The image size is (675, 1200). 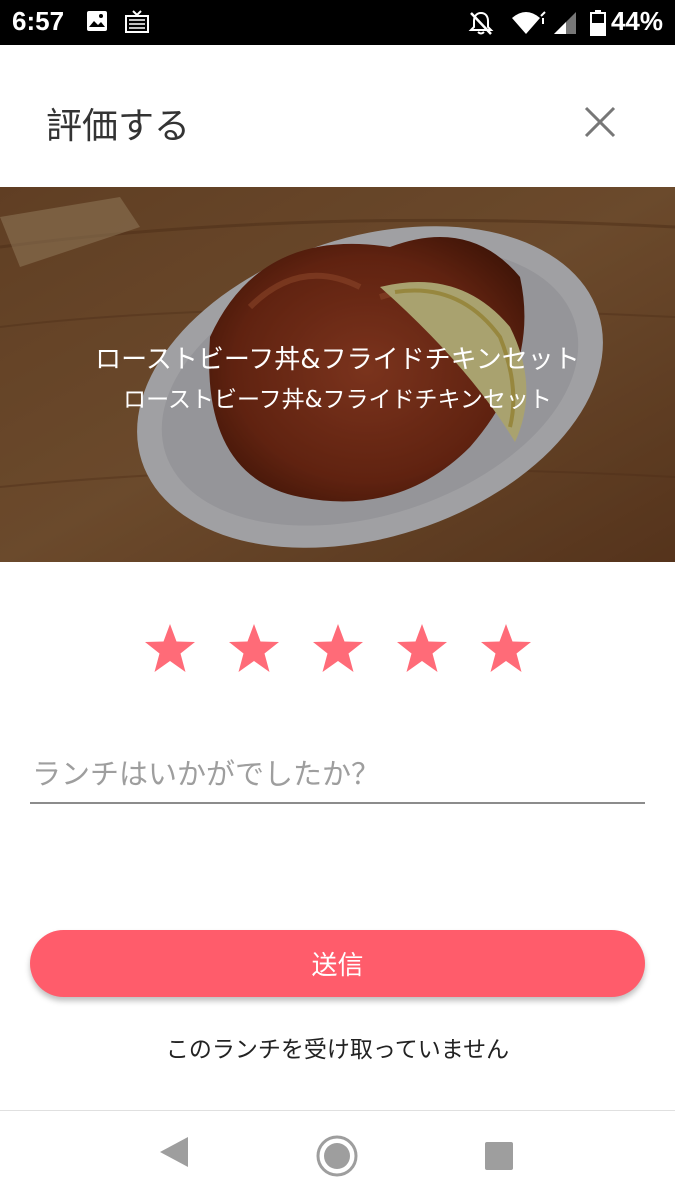 What do you see at coordinates (337, 116) in the screenshot?
I see `header: 評価する` at bounding box center [337, 116].